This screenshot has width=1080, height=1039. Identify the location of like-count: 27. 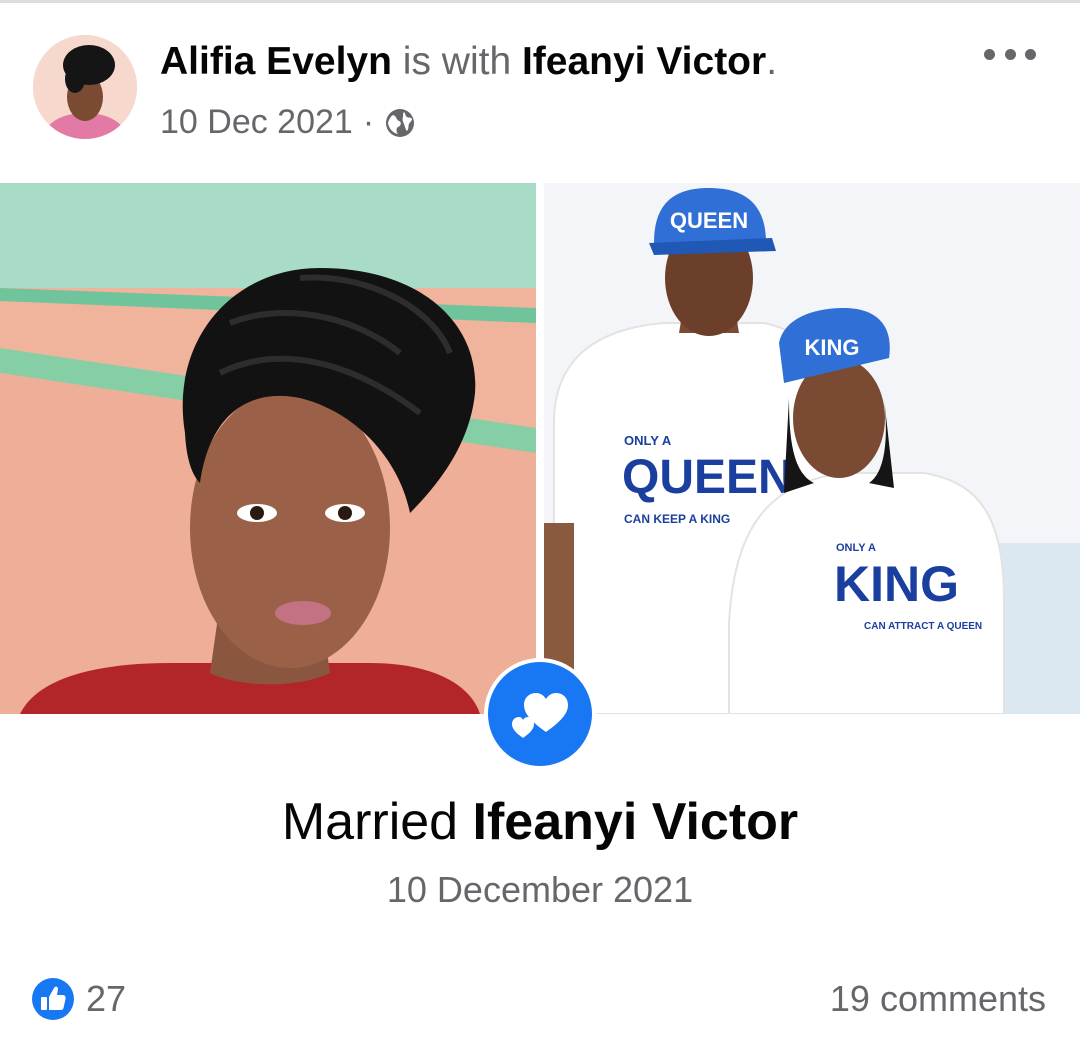
(106, 999).